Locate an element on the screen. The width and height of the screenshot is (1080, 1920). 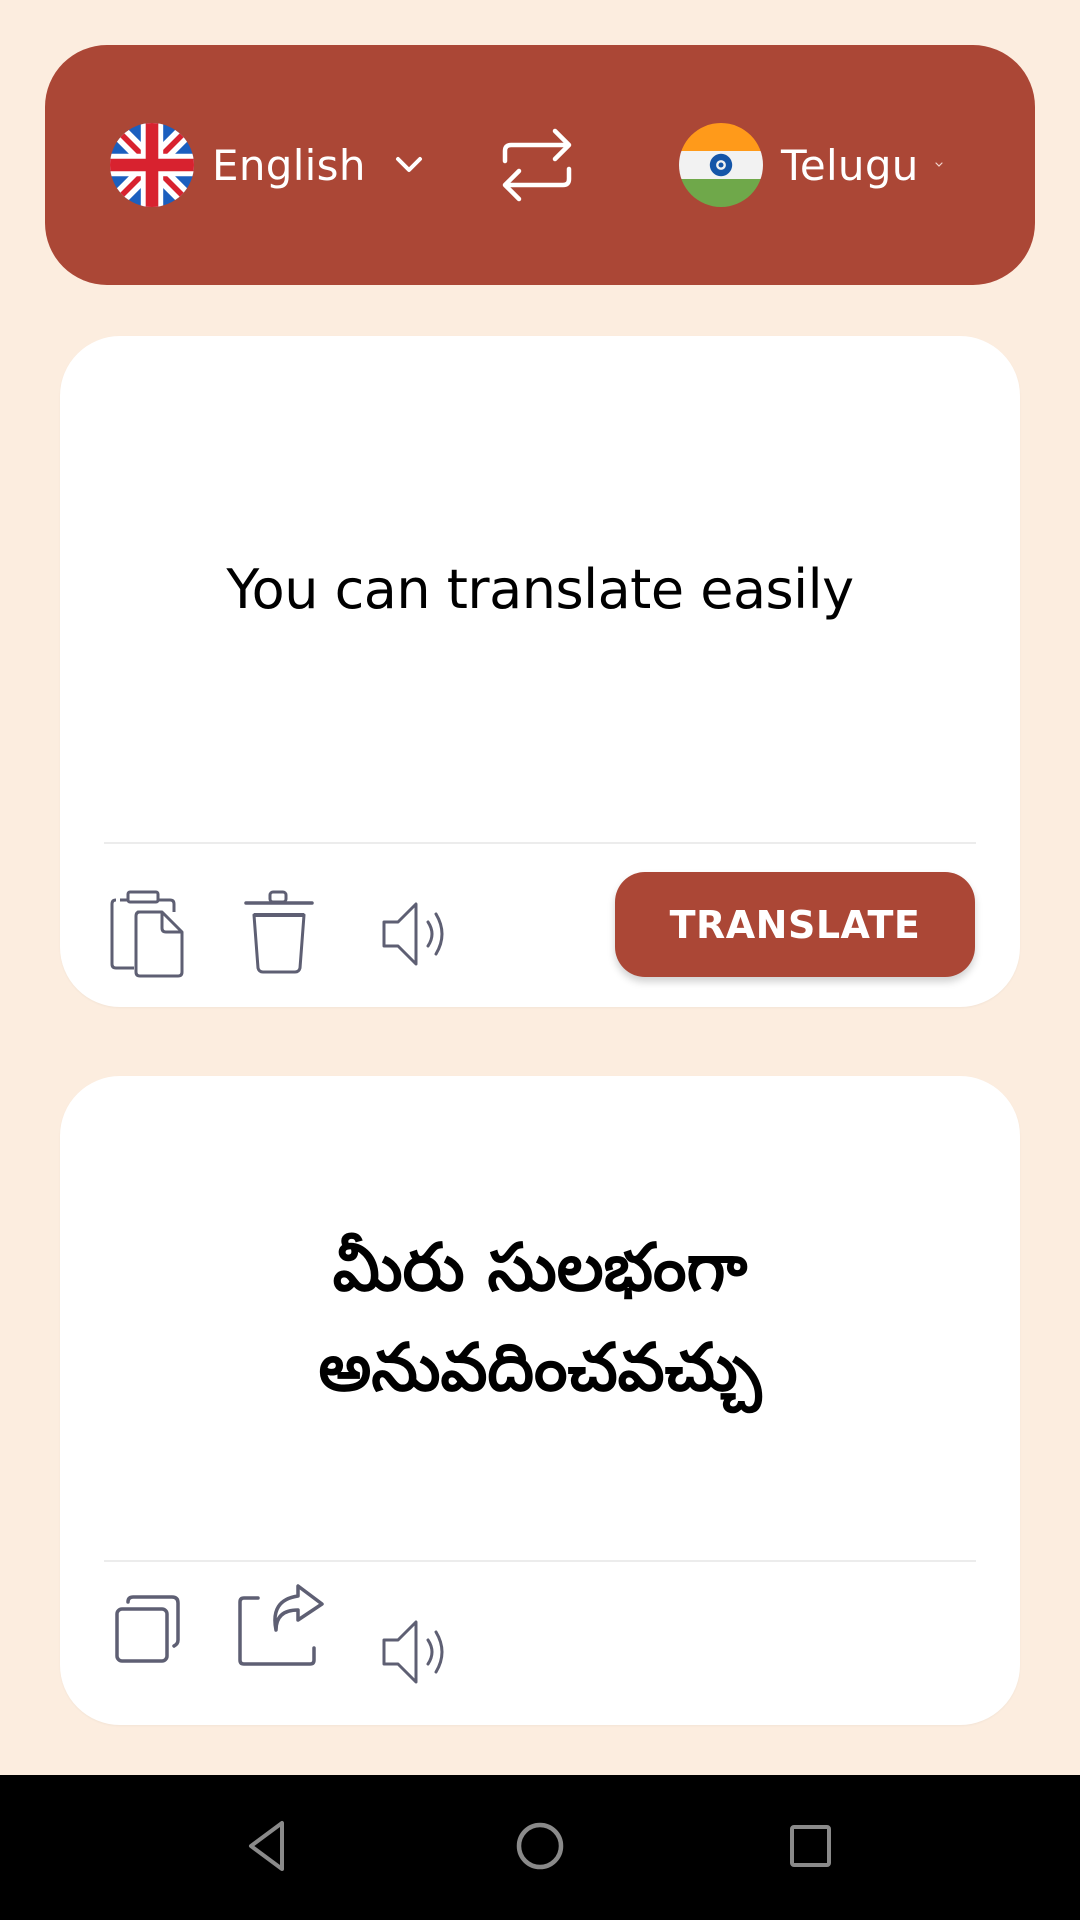
source-language-selector: English is located at coordinates (267, 165).